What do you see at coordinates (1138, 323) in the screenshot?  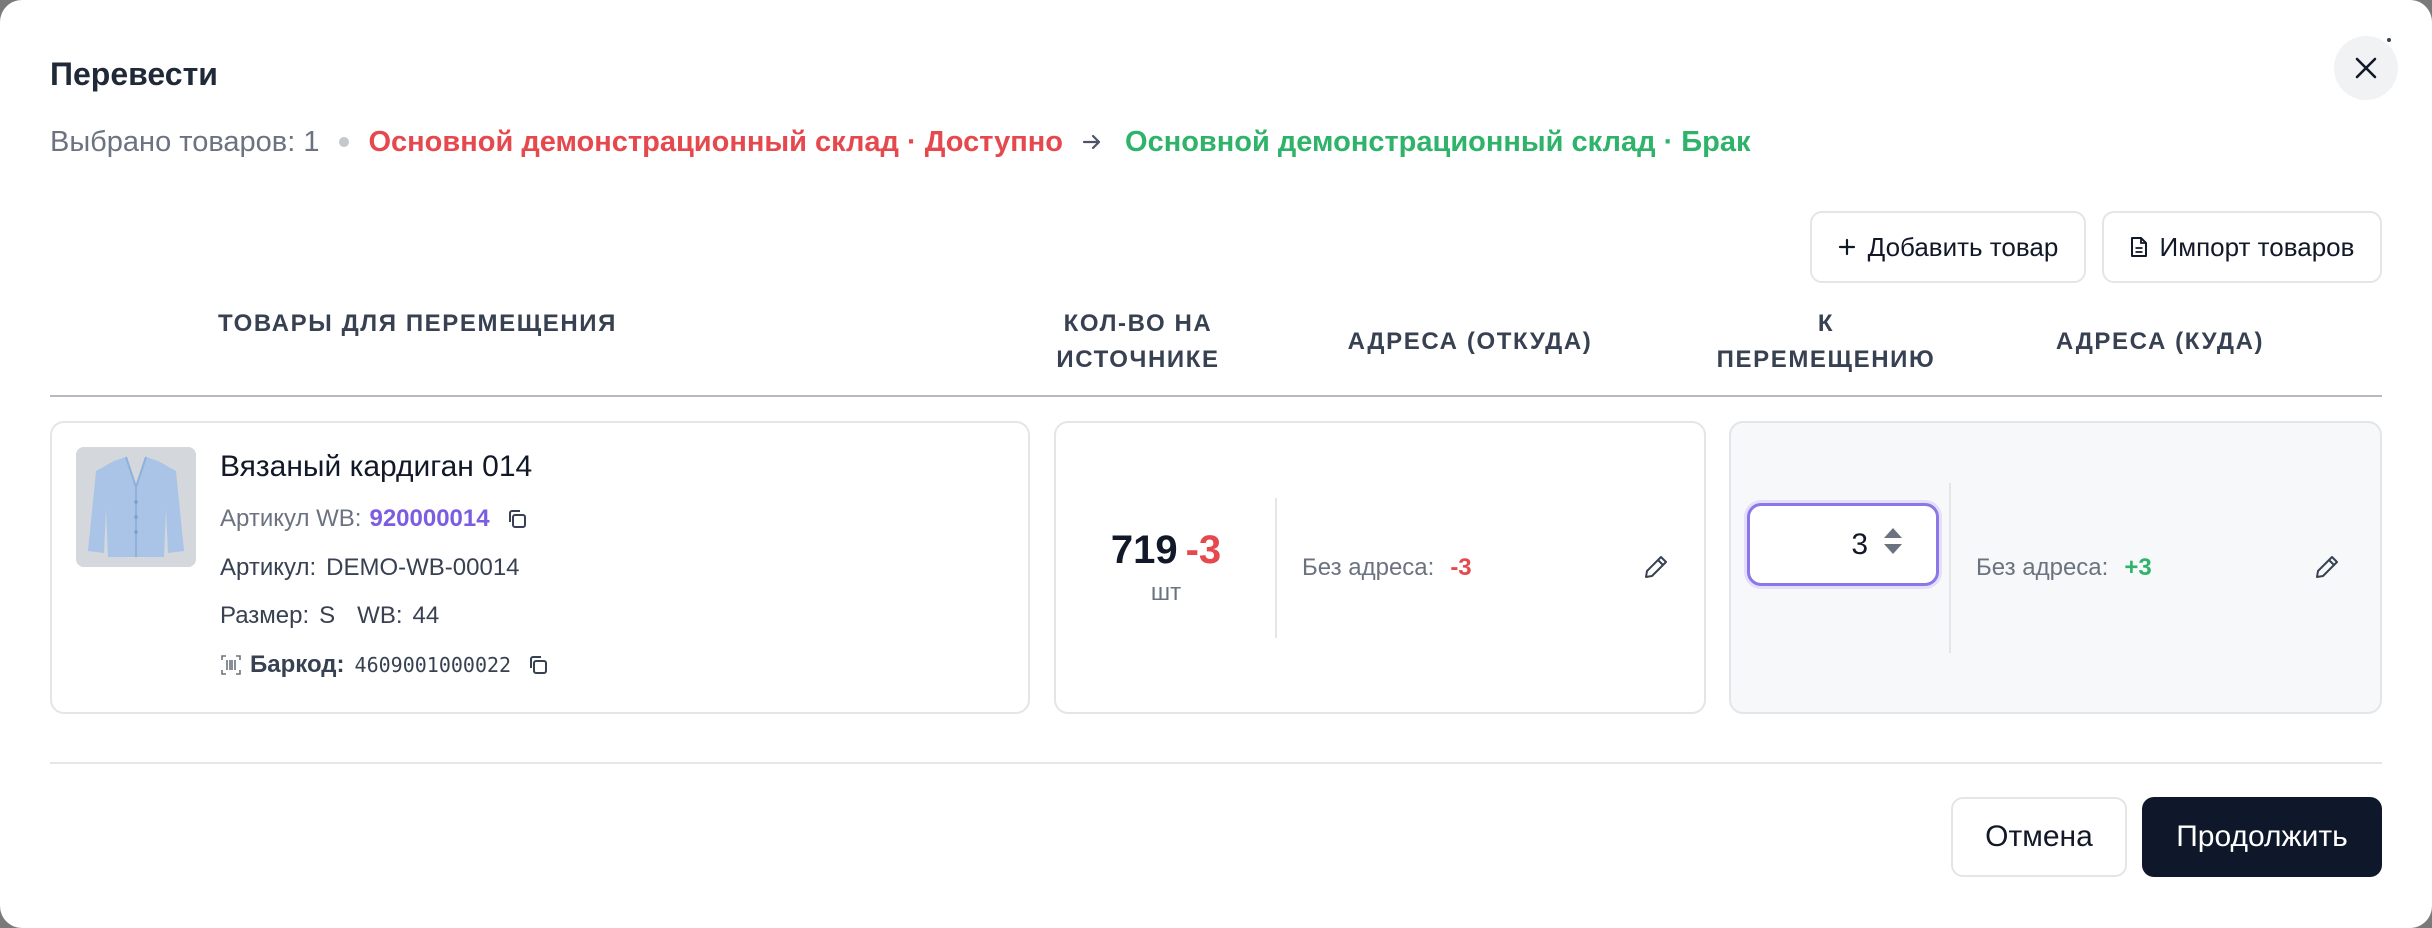 I see `column-header-source-qty-line1: Кол-во на` at bounding box center [1138, 323].